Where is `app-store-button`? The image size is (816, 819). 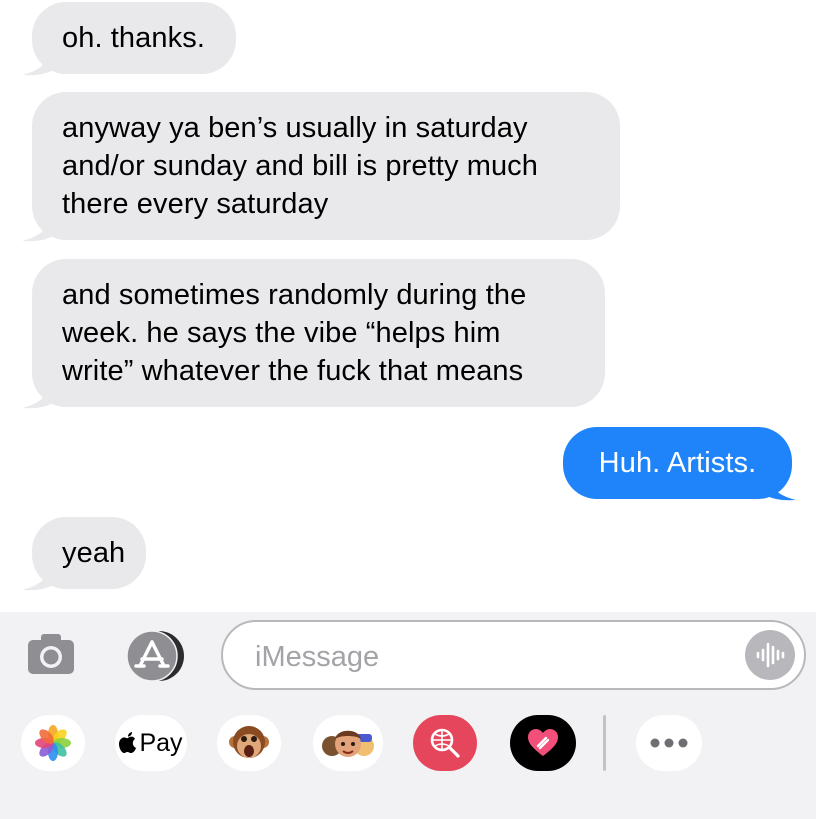
app-store-button is located at coordinates (155, 656).